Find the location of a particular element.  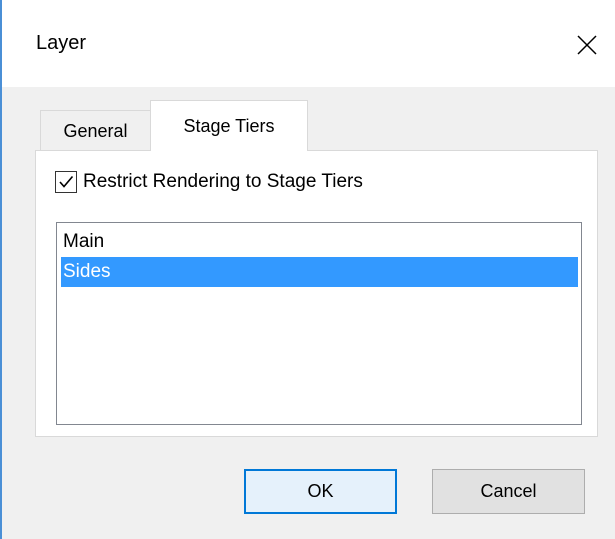

ok-button-label: OK is located at coordinates (320, 491).